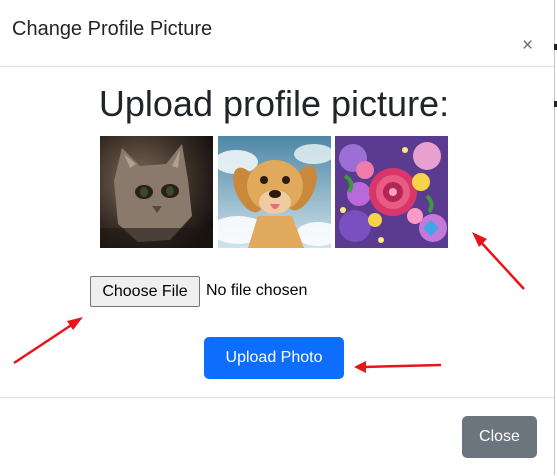 This screenshot has width=557, height=476. I want to click on choose-file-button: Choose File, so click(145, 291).